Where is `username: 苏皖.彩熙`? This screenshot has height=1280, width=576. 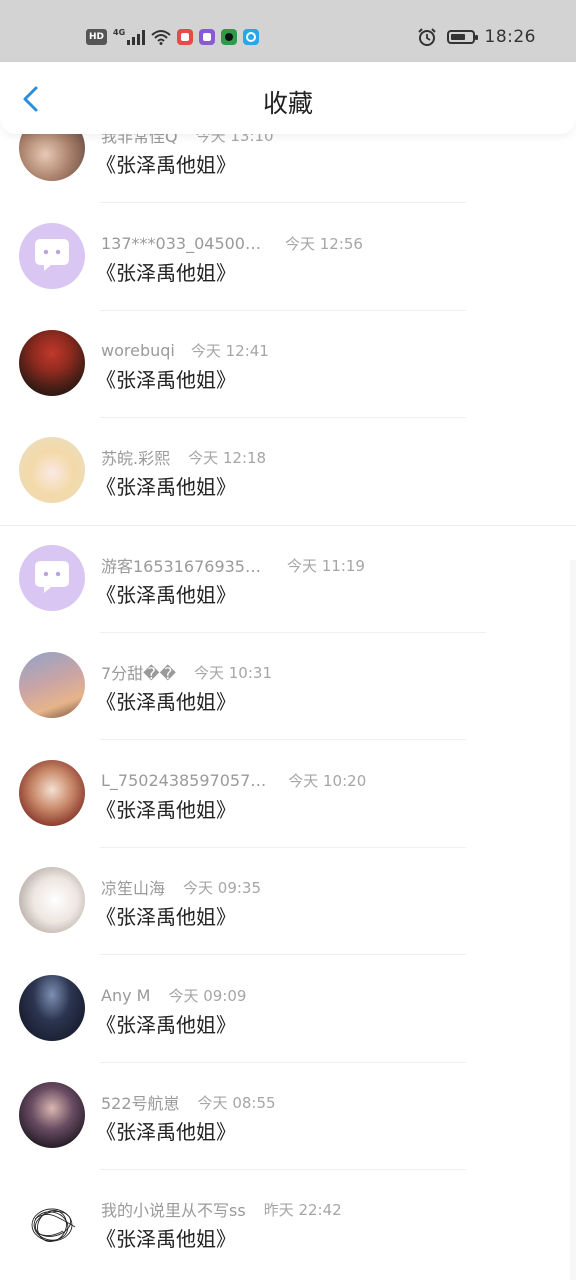
username: 苏皖.彩熙 is located at coordinates (136, 458).